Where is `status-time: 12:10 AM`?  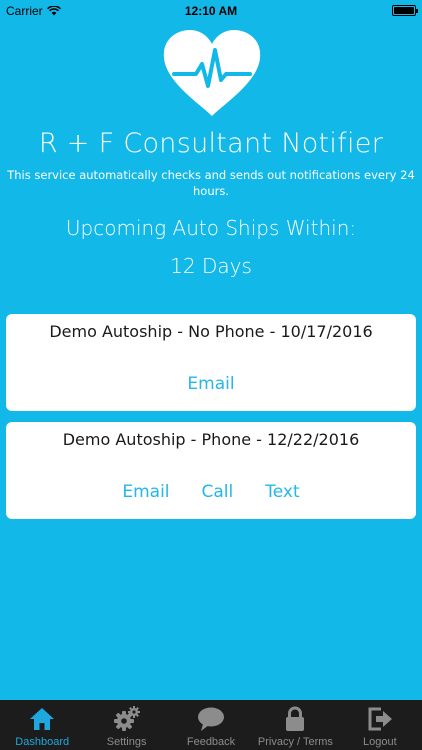 status-time: 12:10 AM is located at coordinates (211, 11).